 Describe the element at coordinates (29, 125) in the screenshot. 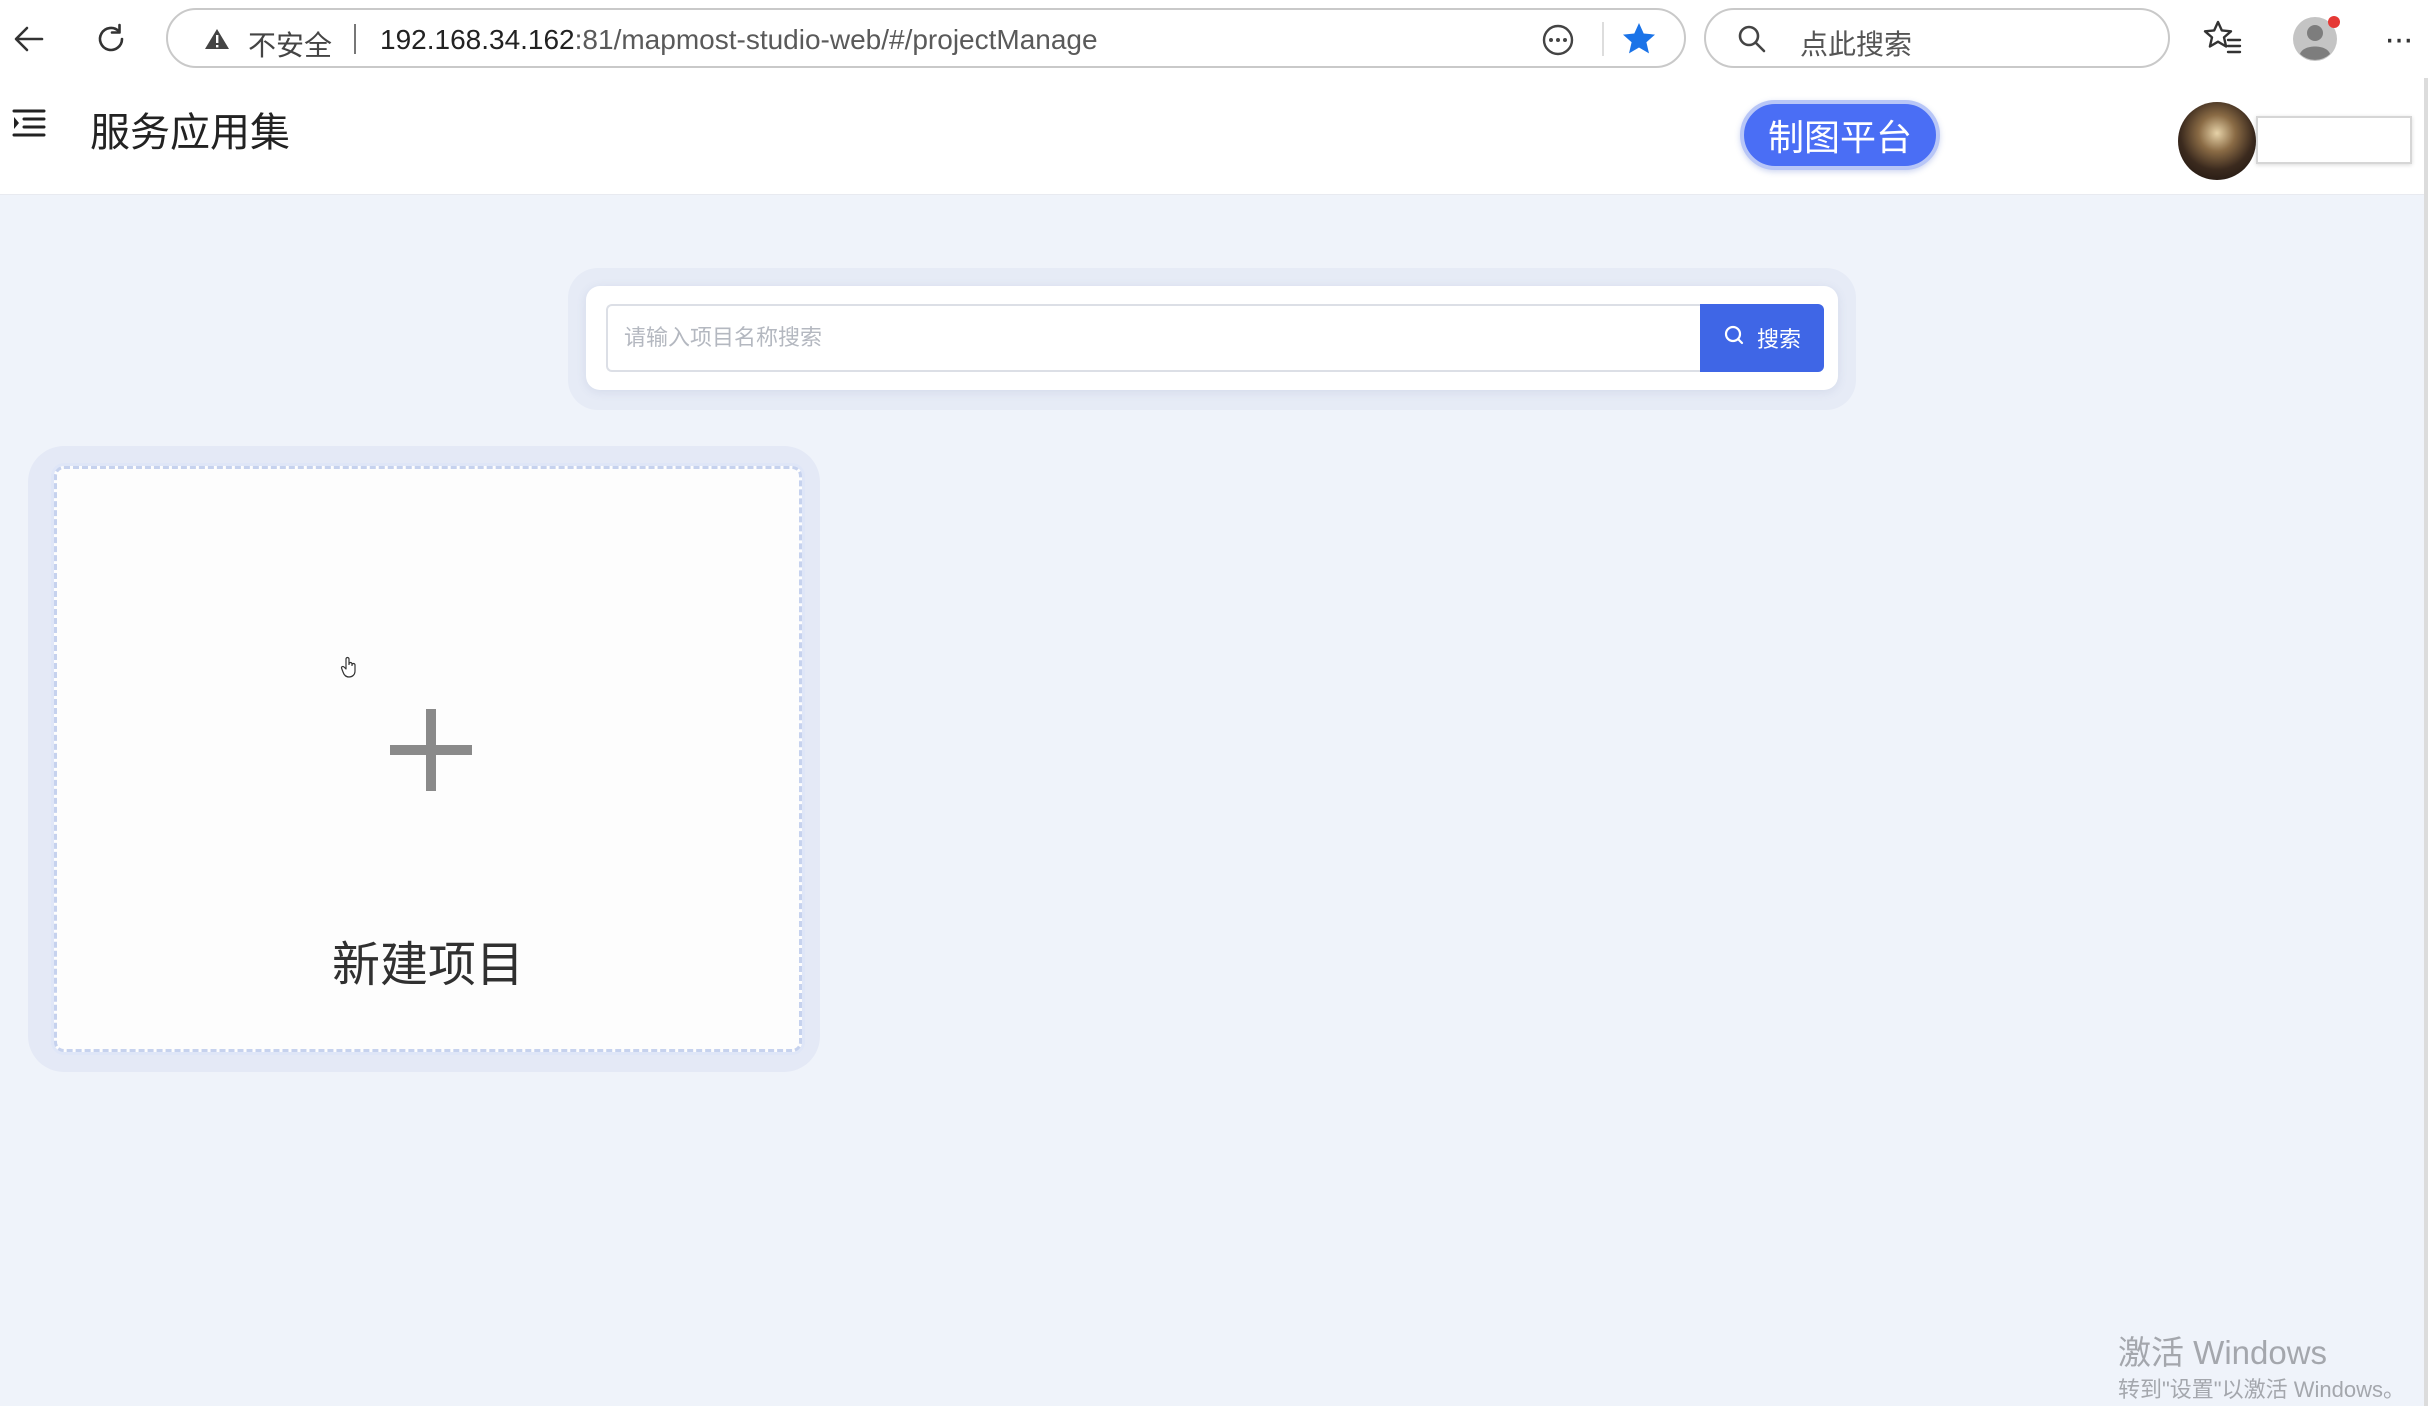

I see `menu-toggle-icon` at that location.